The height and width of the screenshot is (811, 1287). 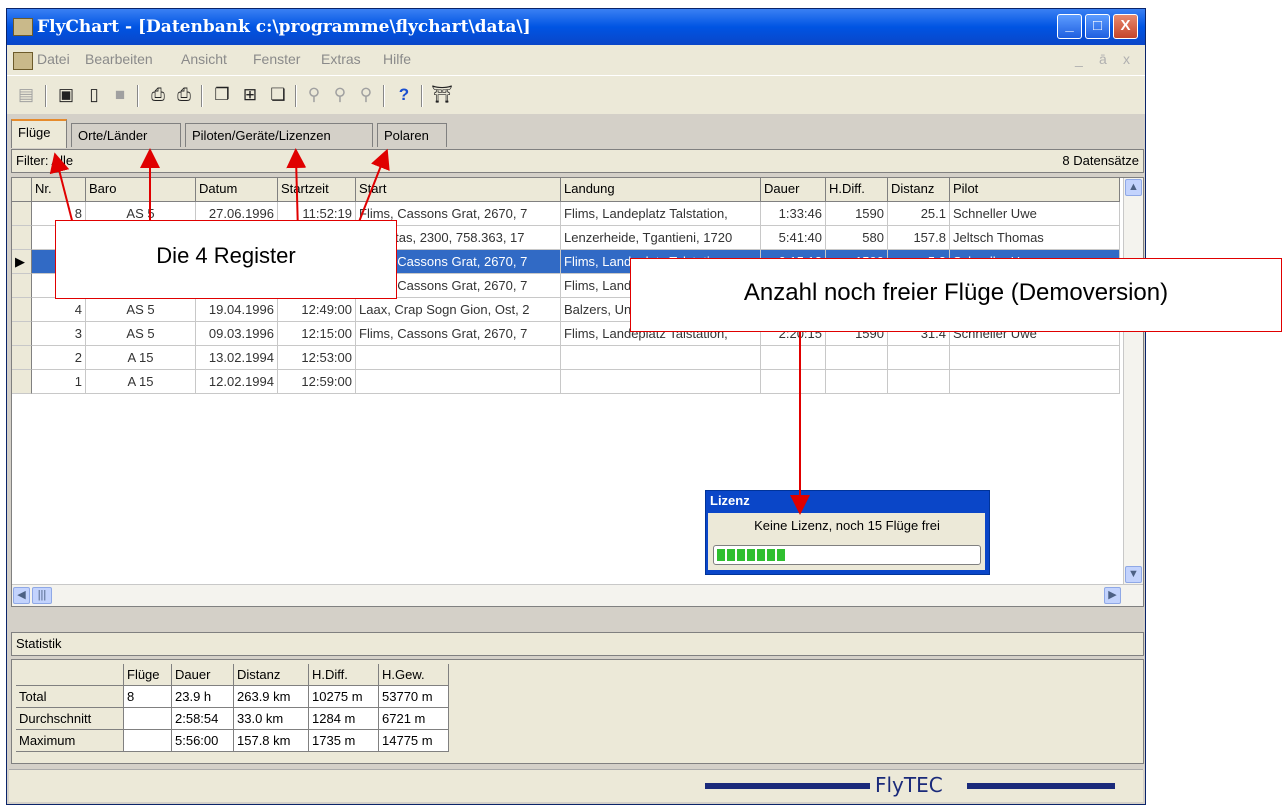 What do you see at coordinates (458, 310) in the screenshot?
I see `table-cell: Laax, Crap Sogn Gion, Ost, 2` at bounding box center [458, 310].